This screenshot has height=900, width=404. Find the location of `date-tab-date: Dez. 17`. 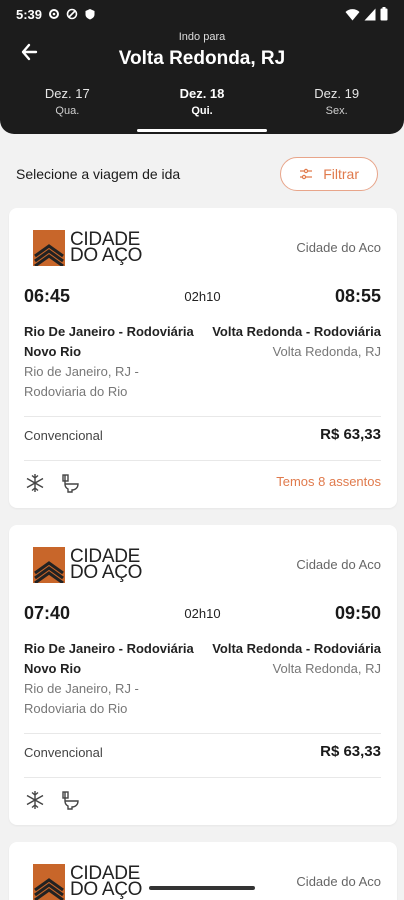

date-tab-date: Dez. 17 is located at coordinates (67, 93).